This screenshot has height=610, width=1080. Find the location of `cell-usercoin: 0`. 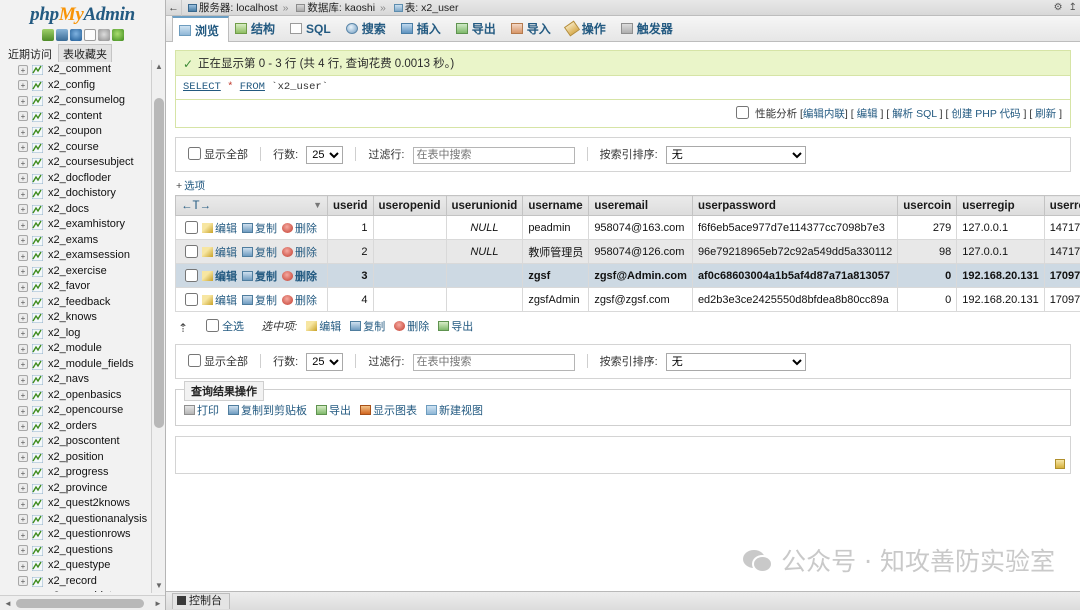

cell-usercoin: 0 is located at coordinates (927, 275).